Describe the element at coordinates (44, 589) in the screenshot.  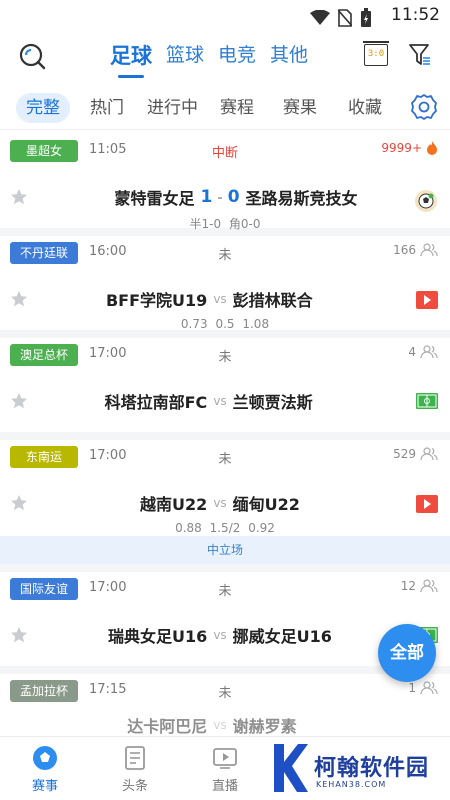
I see `league-badge: 国际友谊` at that location.